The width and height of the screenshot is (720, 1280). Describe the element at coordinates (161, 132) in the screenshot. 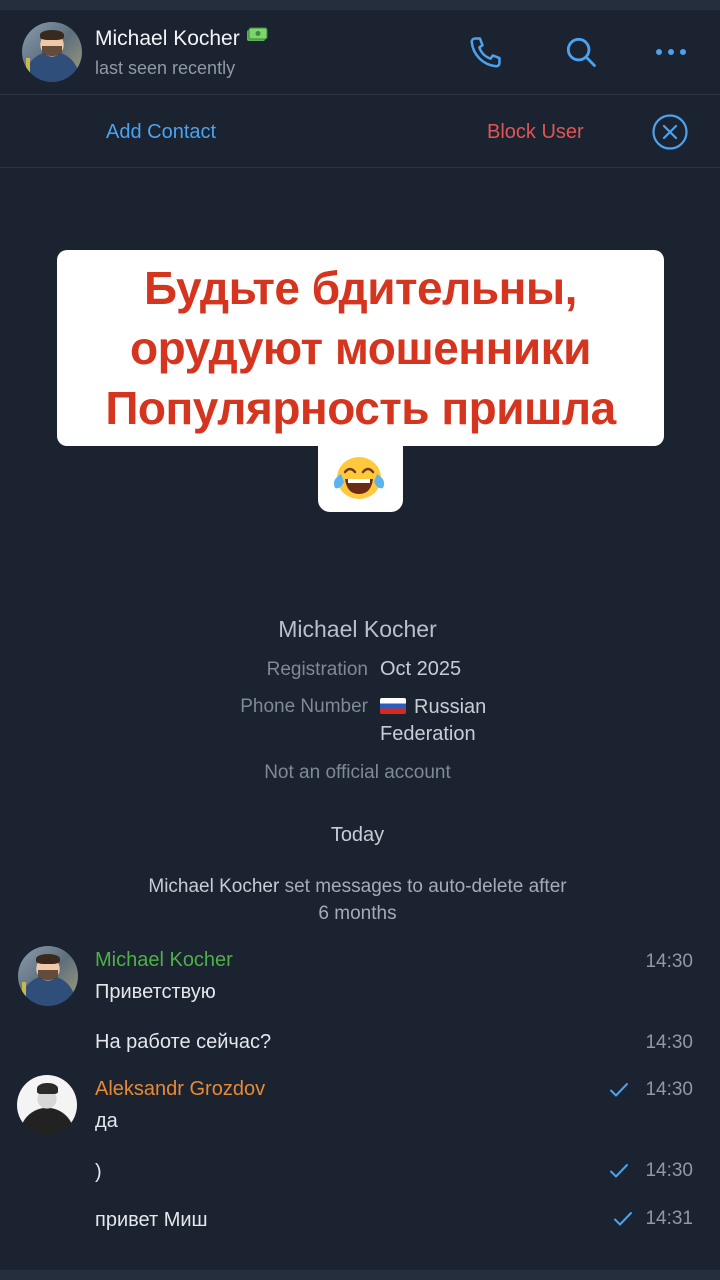

I see `add-contact-button: Add Contact` at that location.